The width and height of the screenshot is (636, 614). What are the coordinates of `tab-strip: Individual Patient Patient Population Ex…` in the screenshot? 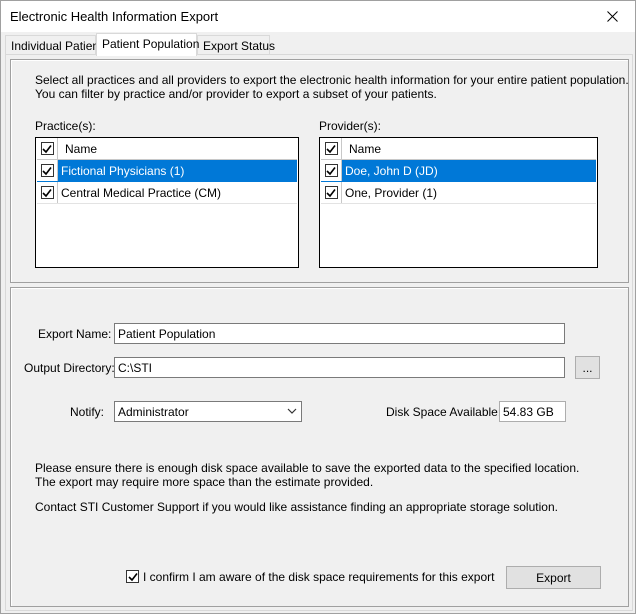 It's located at (319, 44).